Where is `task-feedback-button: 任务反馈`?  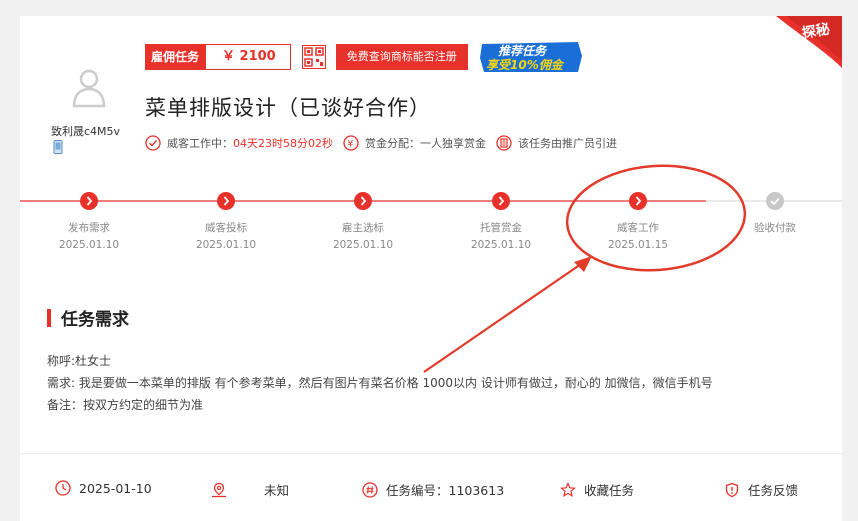
task-feedback-button: 任务反馈 is located at coordinates (761, 489).